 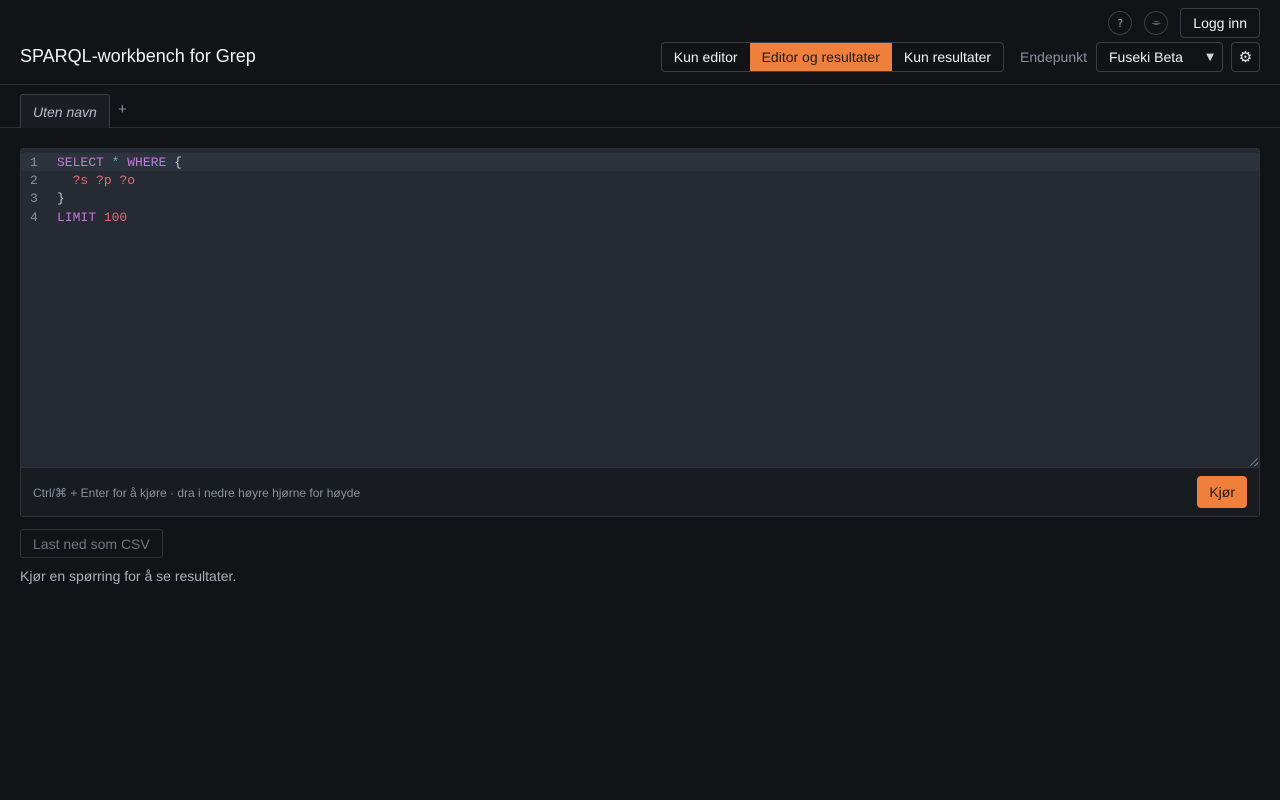 I want to click on code-token-num: 100, so click(x=115, y=217).